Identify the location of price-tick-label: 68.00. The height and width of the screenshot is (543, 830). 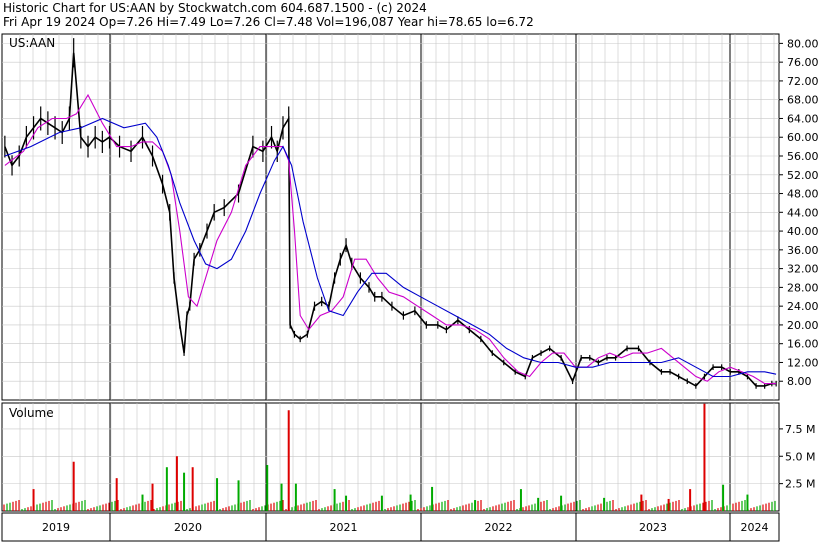
(803, 100).